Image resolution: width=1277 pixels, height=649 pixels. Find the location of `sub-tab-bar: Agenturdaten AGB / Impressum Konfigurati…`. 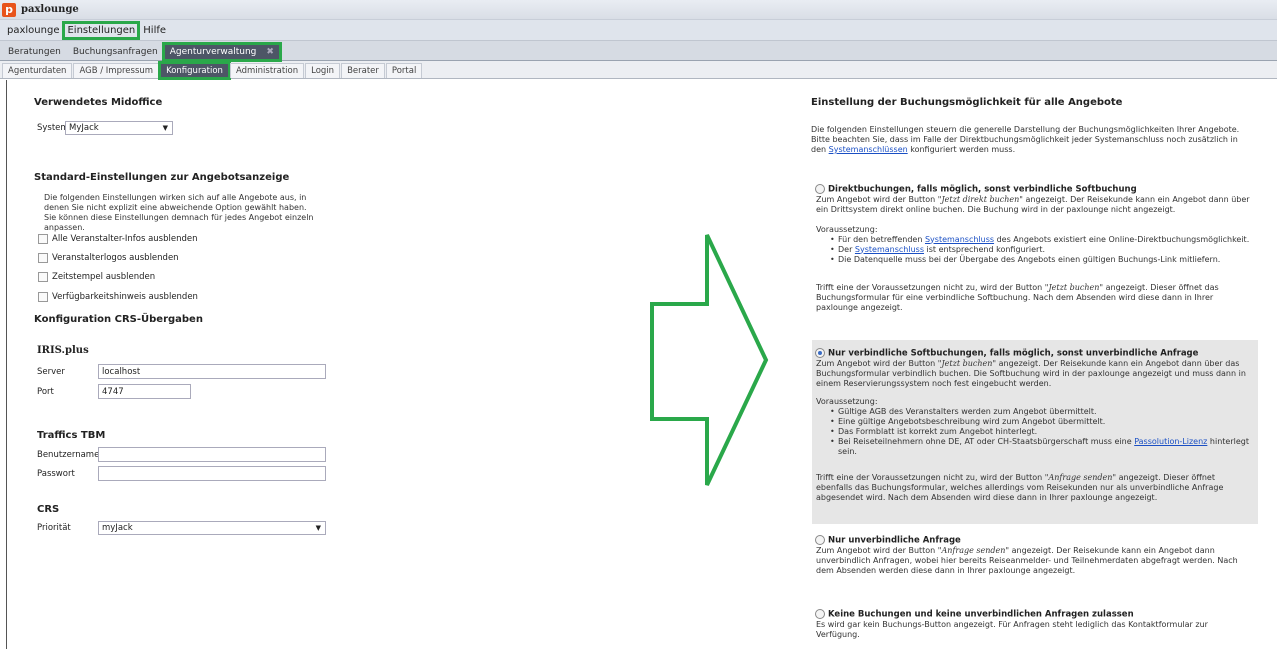

sub-tab-bar: Agenturdaten AGB / Impressum Konfigurati… is located at coordinates (638, 70).